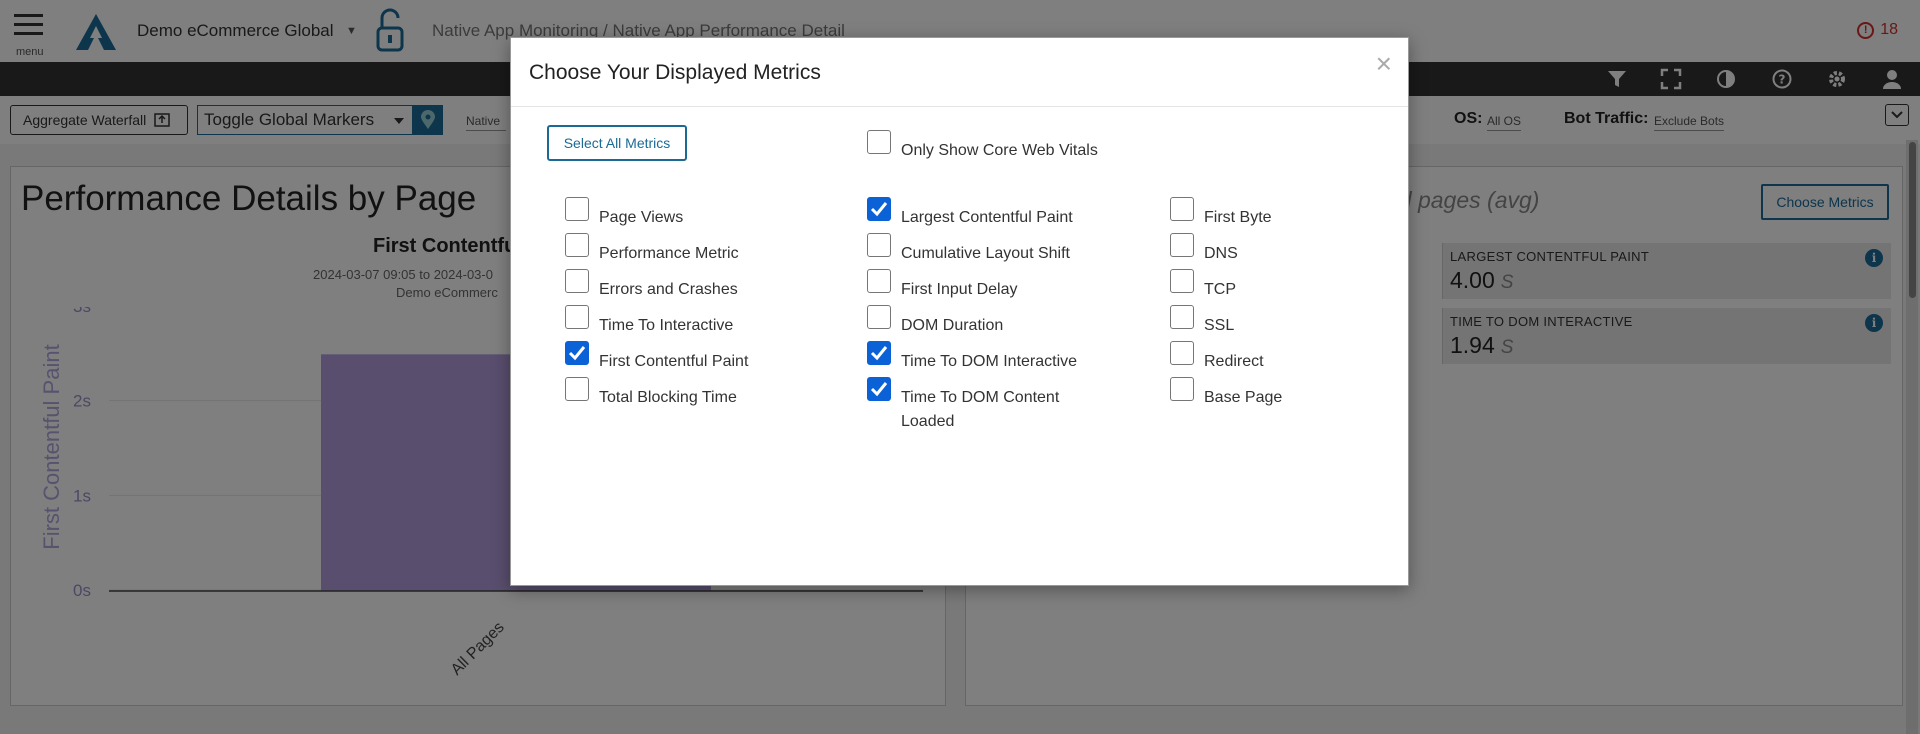  I want to click on metric-checkbox-dom-duration: DOM Duration, so click(989, 321).